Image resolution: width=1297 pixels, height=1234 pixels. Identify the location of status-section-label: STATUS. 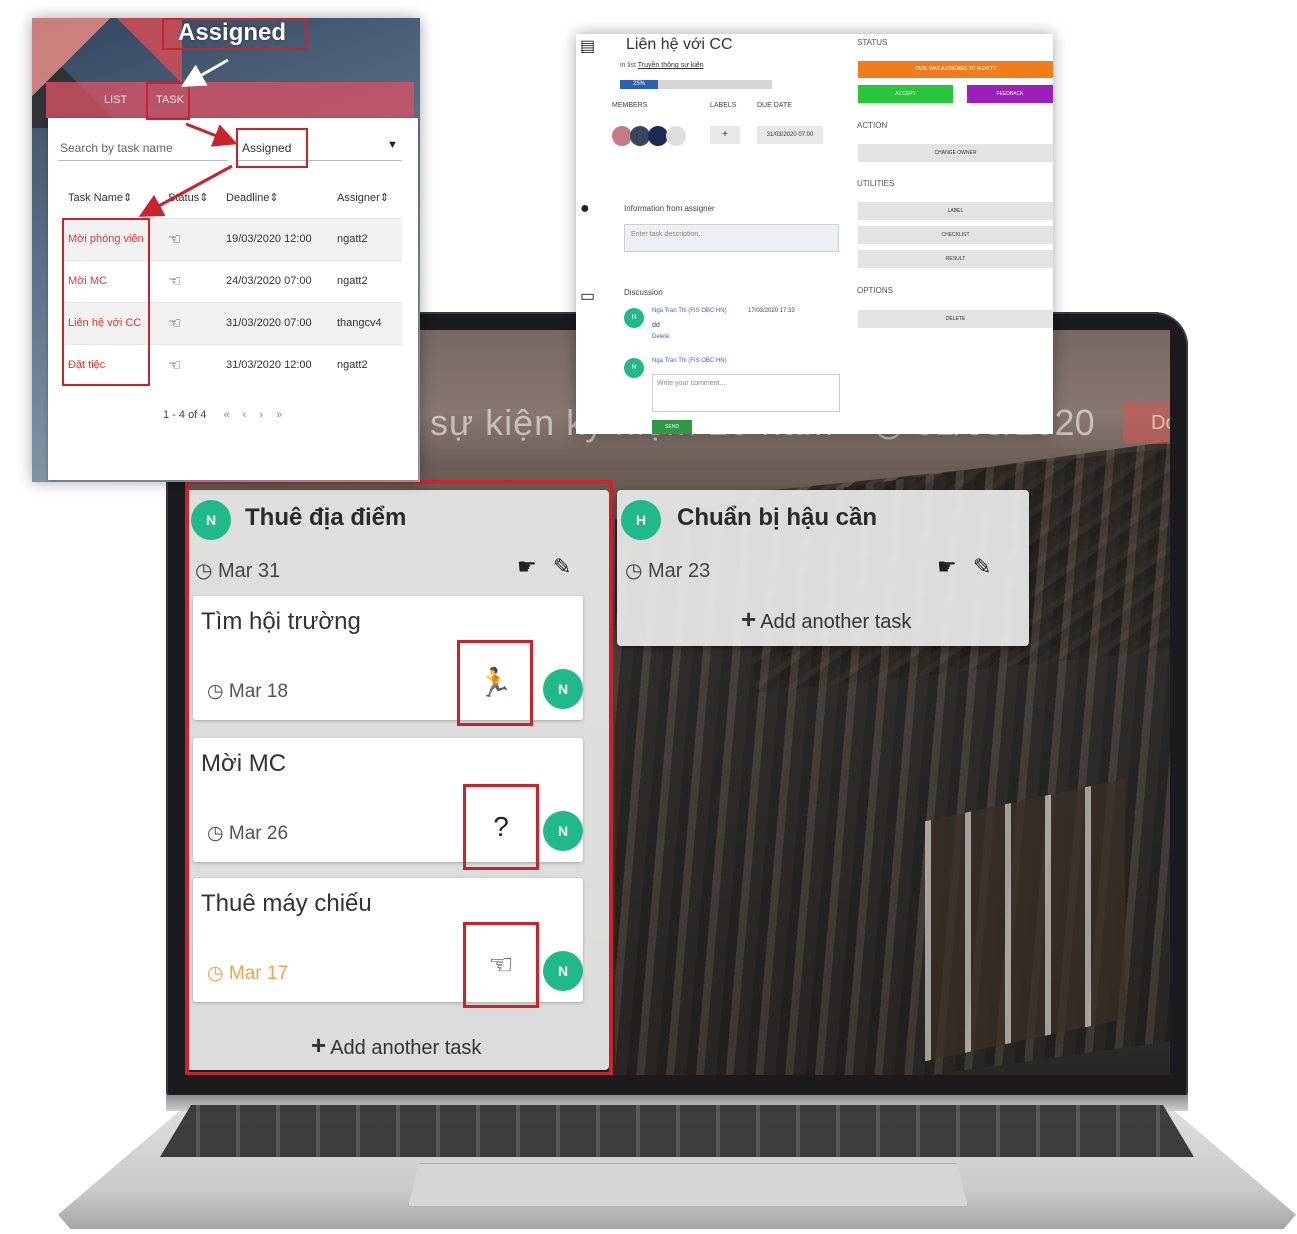
(872, 42).